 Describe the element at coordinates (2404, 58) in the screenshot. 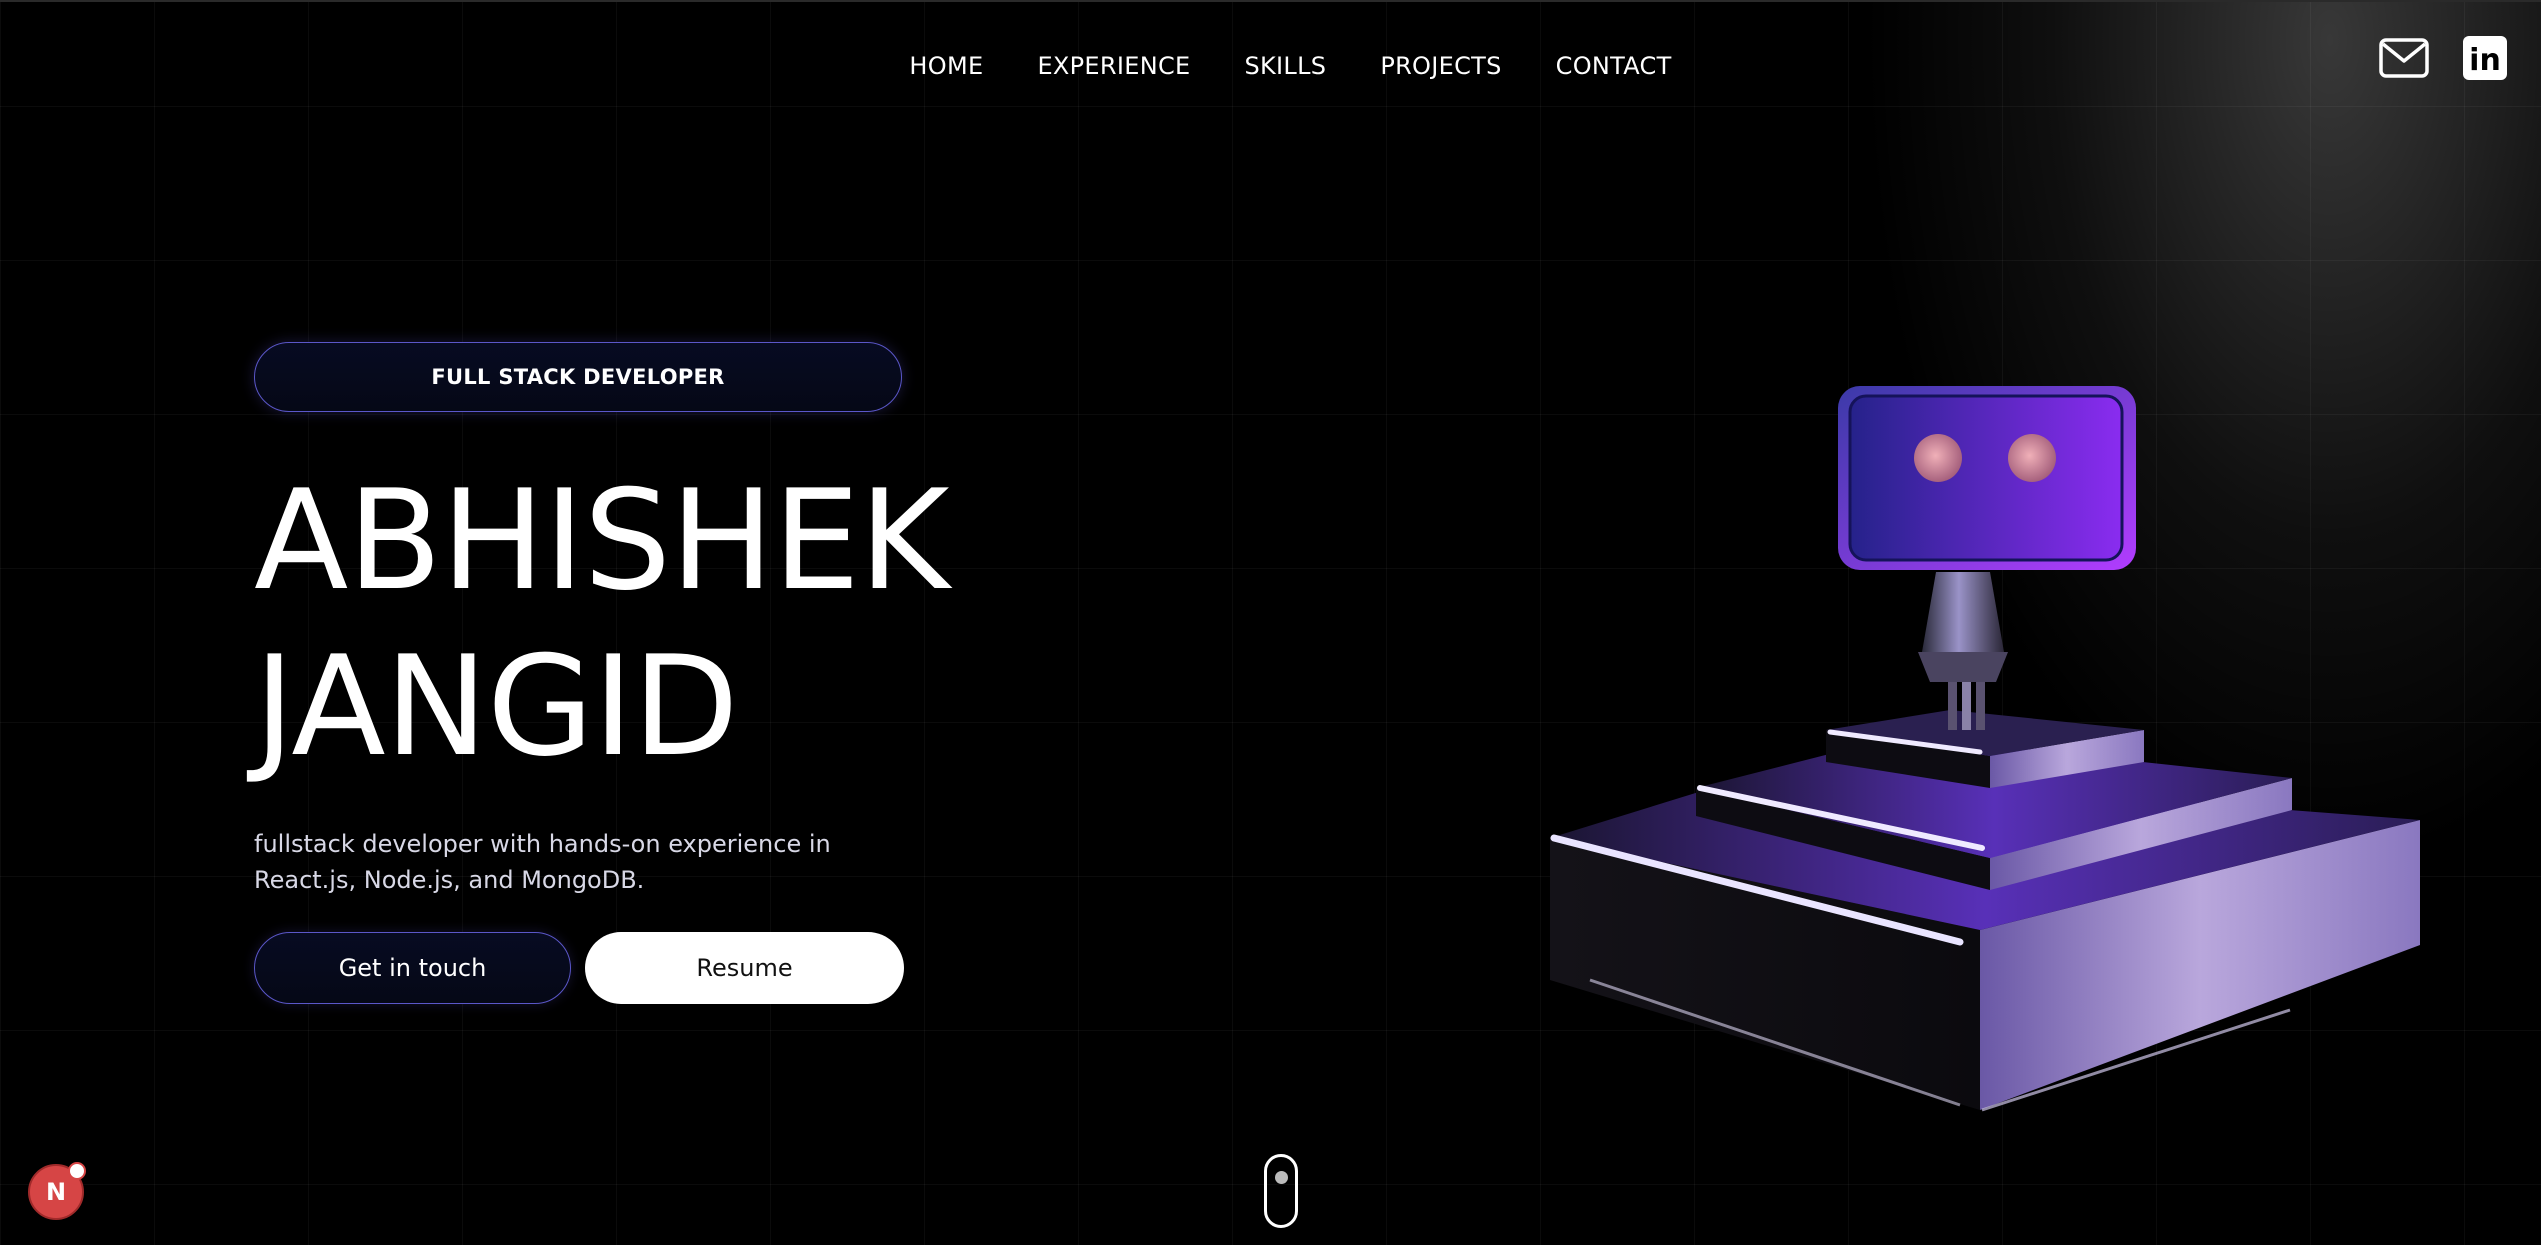

I see `mail-icon` at that location.